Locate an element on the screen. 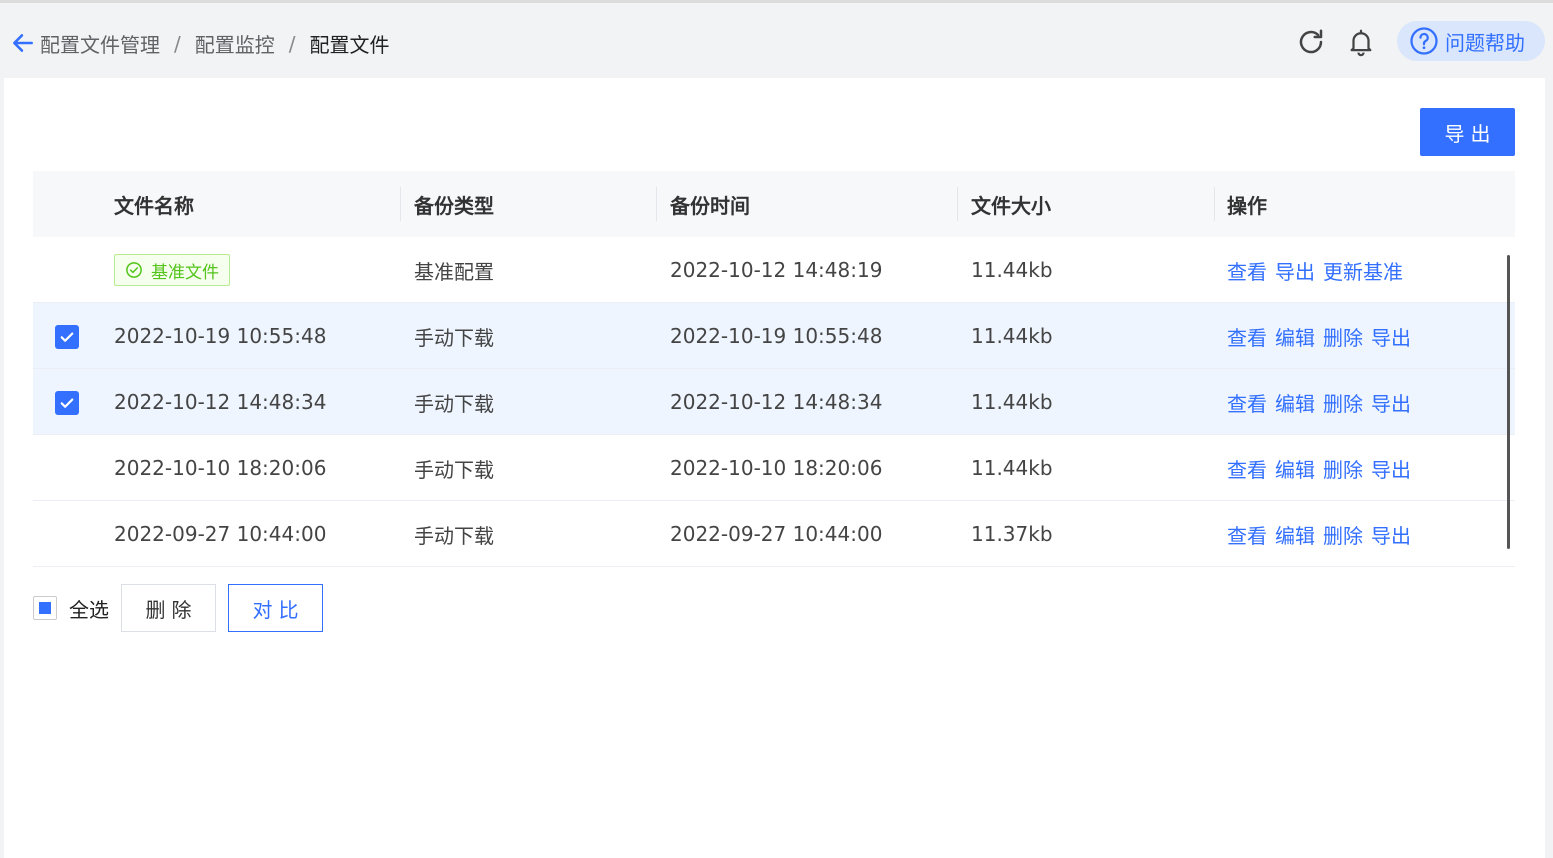 The image size is (1553, 858). file-name: 2022-10-10 18:20:06 is located at coordinates (220, 468).